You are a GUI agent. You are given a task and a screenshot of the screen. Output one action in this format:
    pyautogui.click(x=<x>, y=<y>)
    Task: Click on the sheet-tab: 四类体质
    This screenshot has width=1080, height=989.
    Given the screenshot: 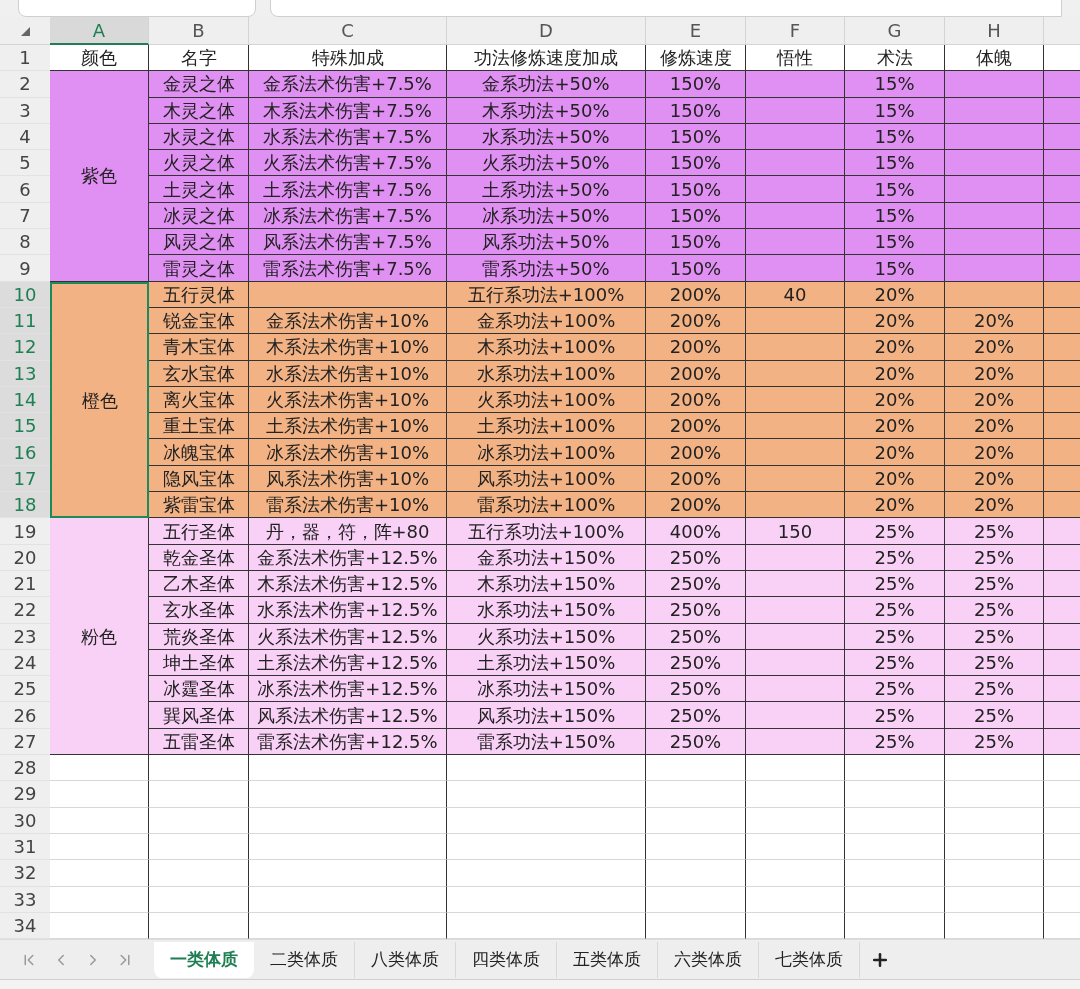 What is the action you would take?
    pyautogui.click(x=506, y=959)
    